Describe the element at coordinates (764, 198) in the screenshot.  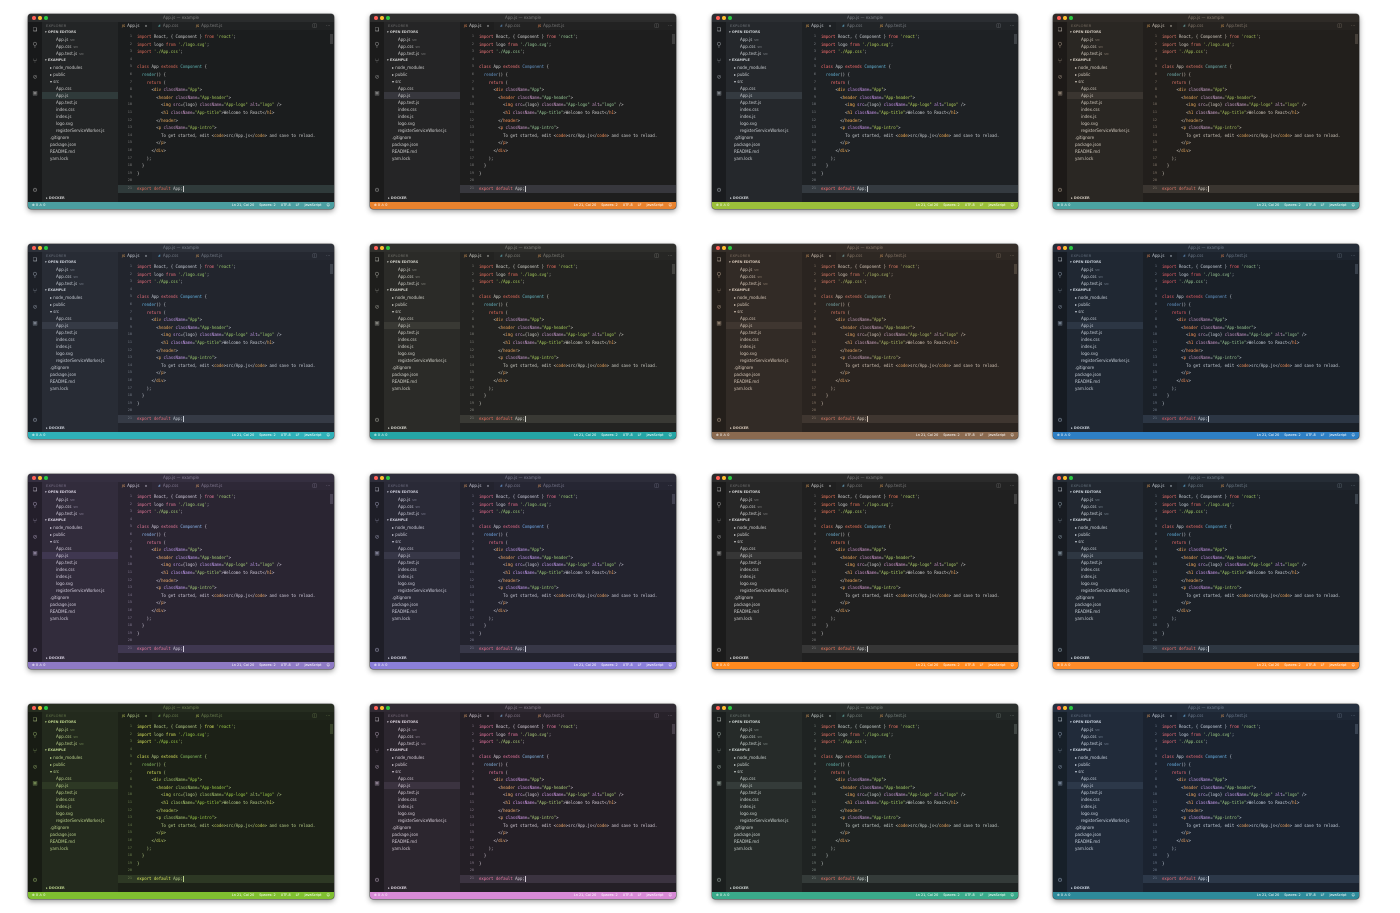
I see `docker-section: ▸ DOCKER` at that location.